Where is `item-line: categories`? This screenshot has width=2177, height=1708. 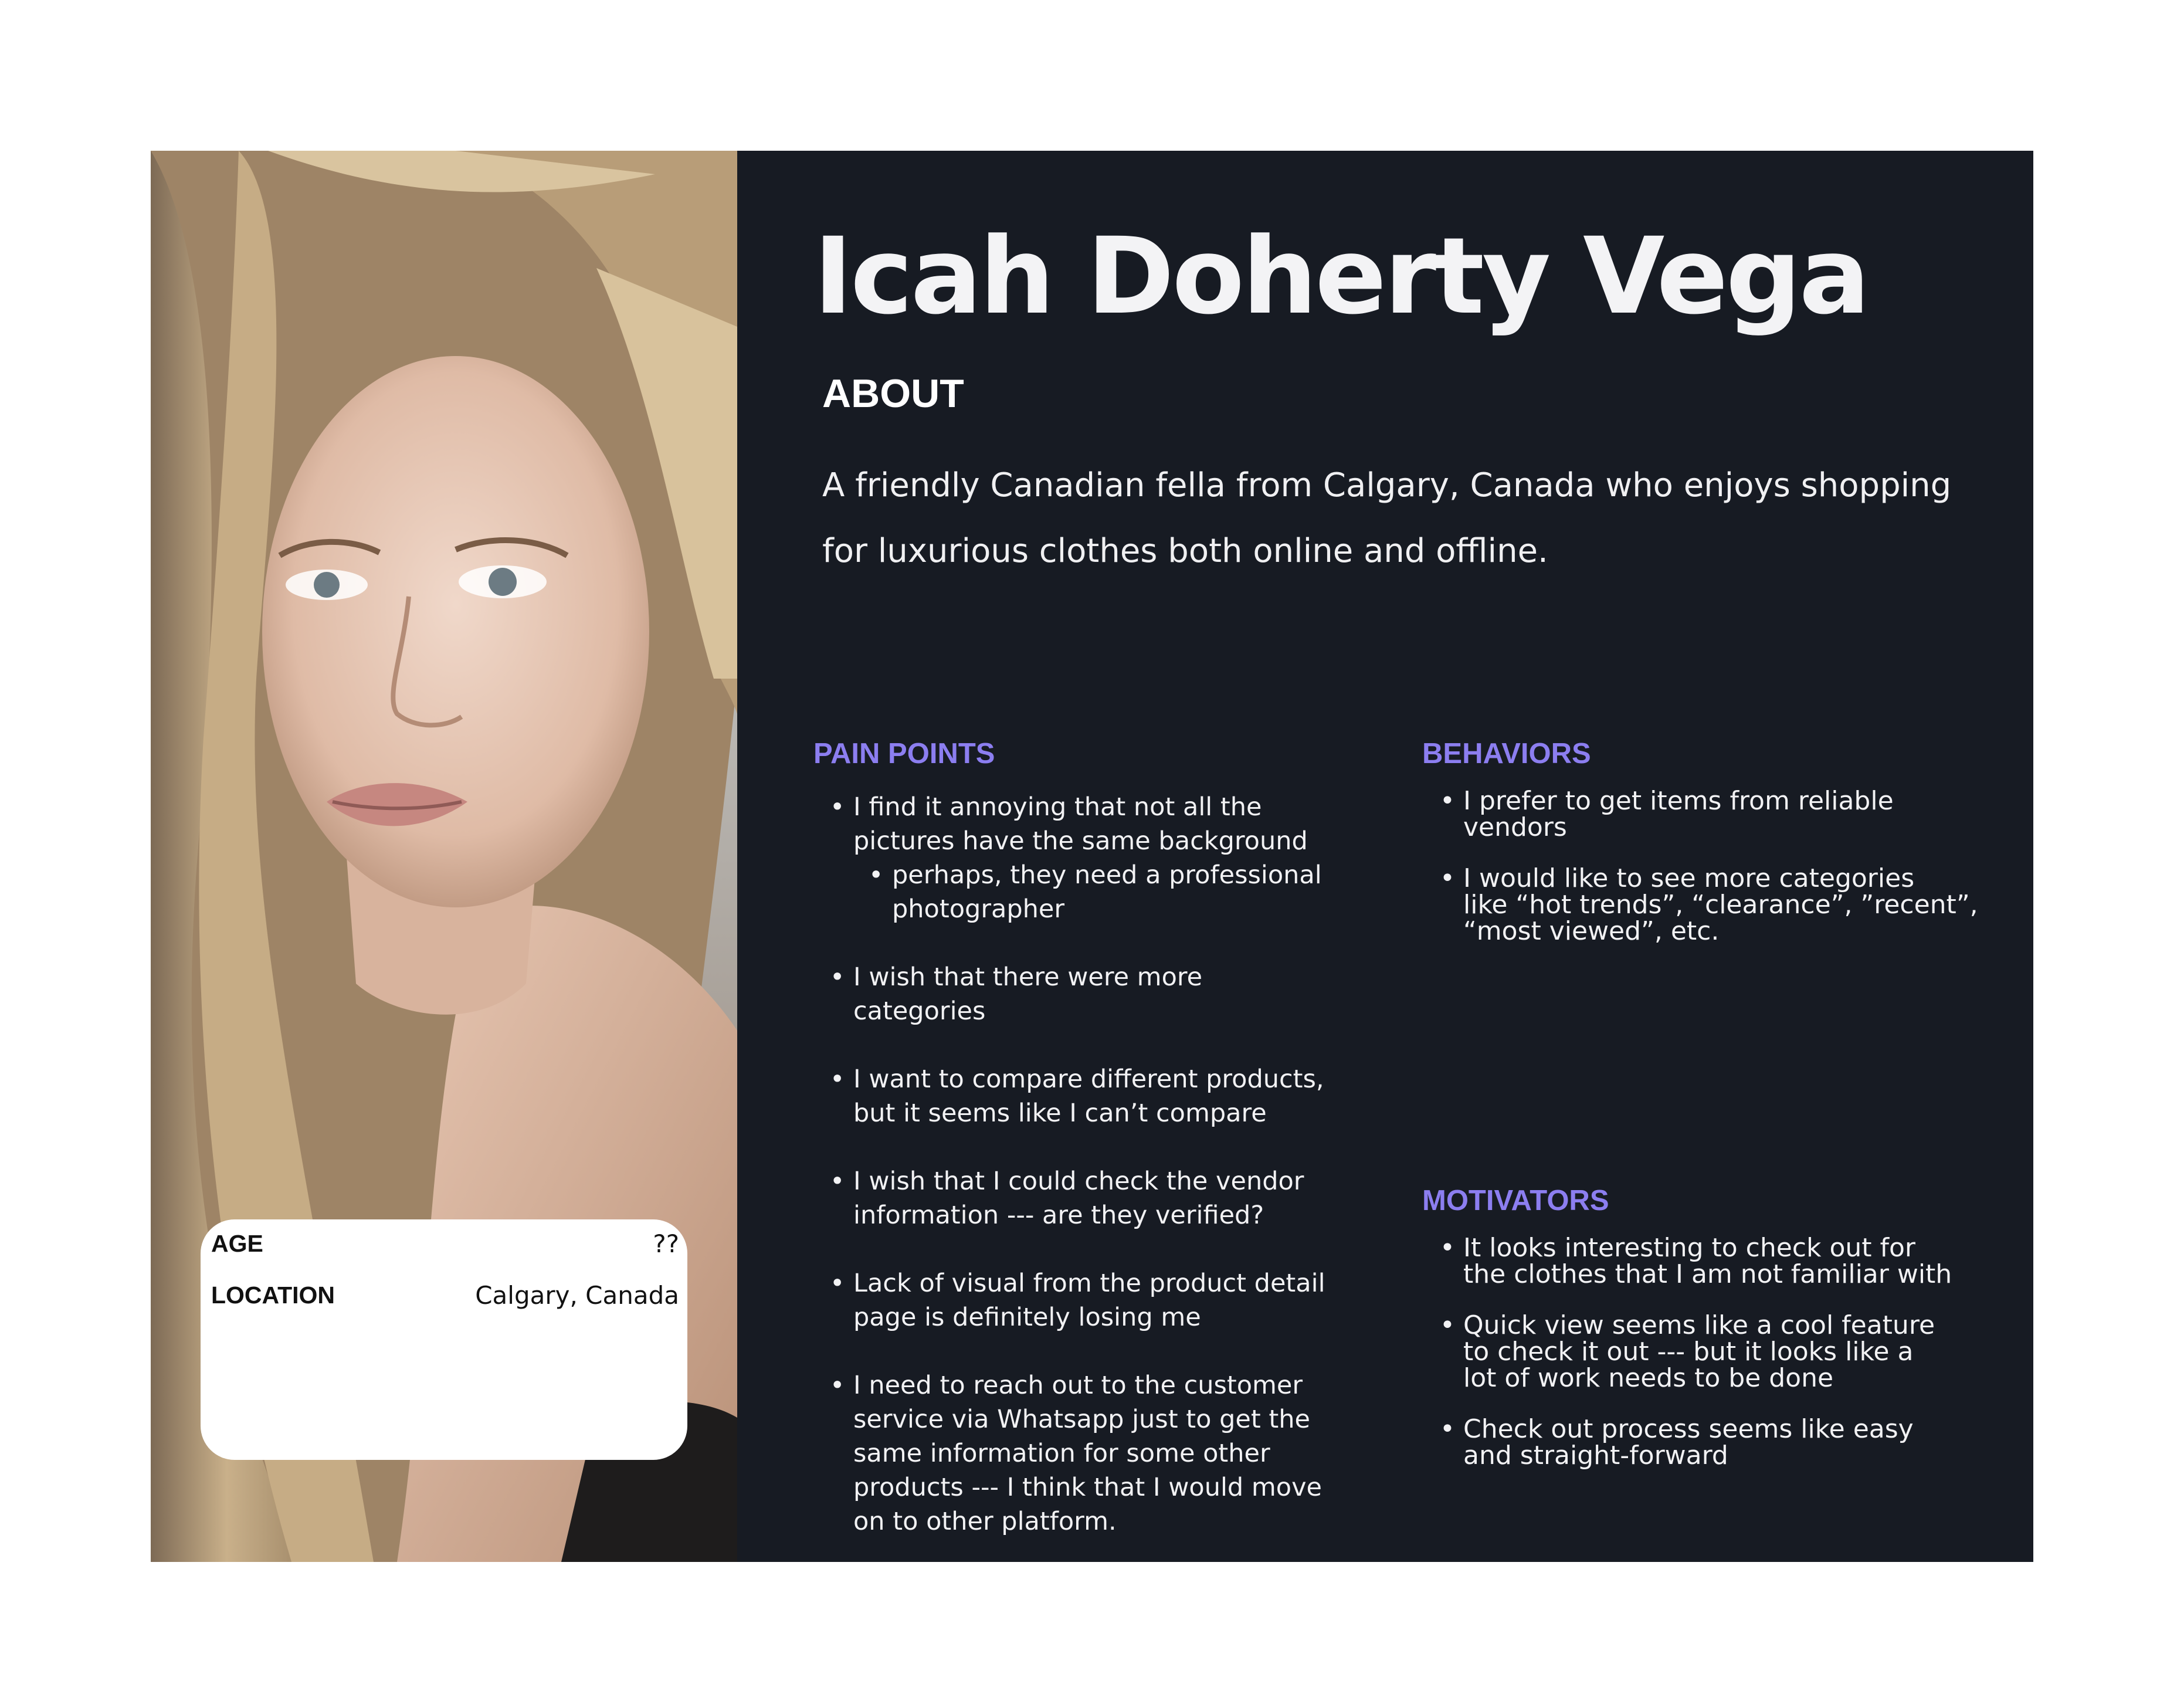 item-line: categories is located at coordinates (919, 1011).